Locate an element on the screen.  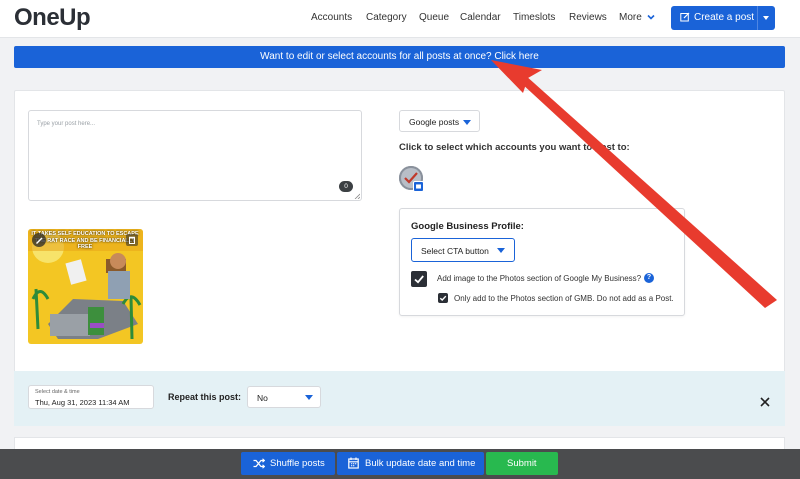
post-text-input: Type your post here... 0 is located at coordinates (195, 155).